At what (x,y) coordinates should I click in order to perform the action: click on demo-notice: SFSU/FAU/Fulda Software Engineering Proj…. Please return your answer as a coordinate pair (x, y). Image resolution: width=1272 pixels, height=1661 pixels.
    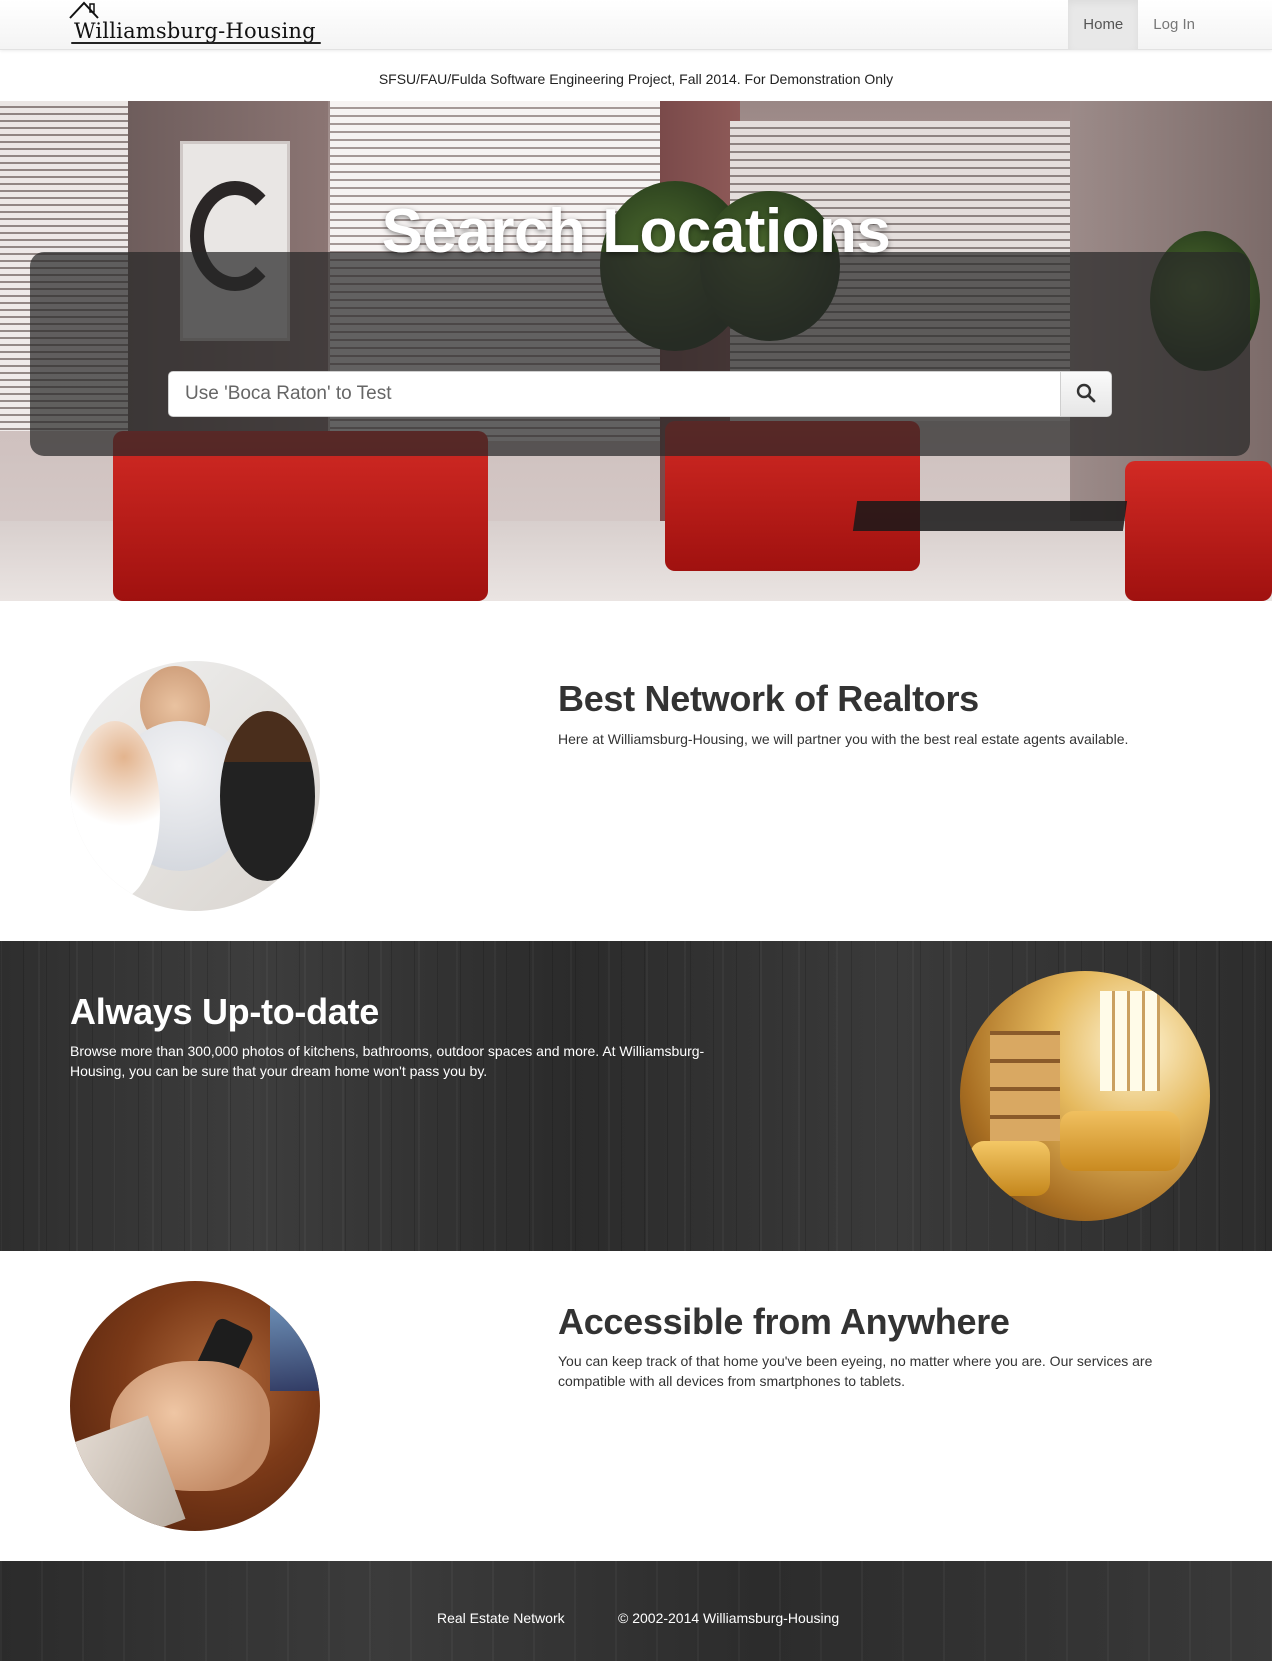
    Looking at the image, I should click on (636, 79).